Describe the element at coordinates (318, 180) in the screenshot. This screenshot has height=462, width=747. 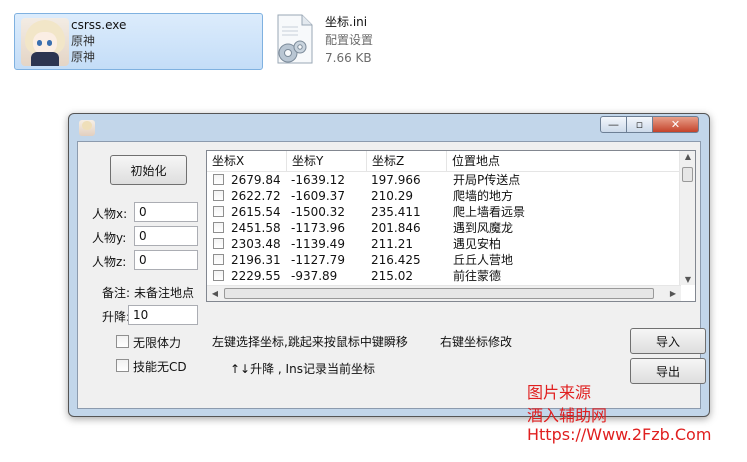
I see `cell-y: -1639.12` at that location.